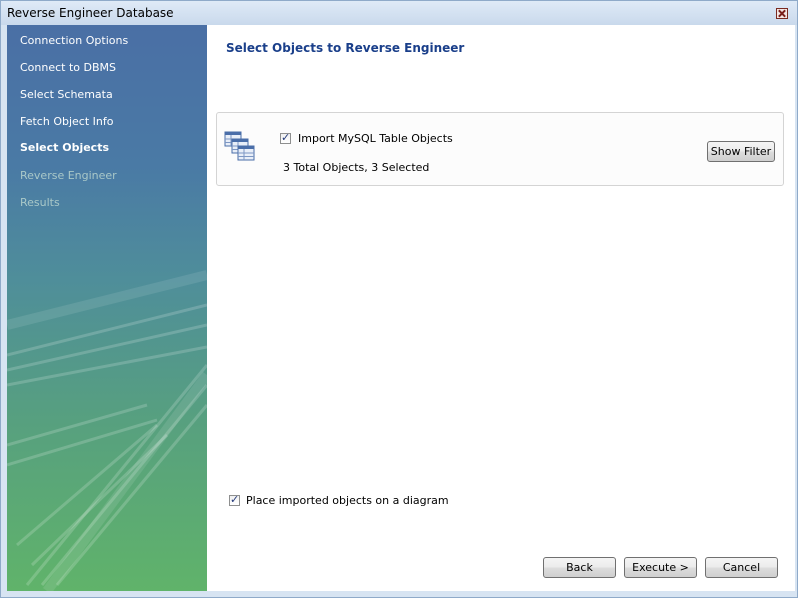  What do you see at coordinates (68, 67) in the screenshot?
I see `step-connect-to-dbms: Connect to DBMS` at bounding box center [68, 67].